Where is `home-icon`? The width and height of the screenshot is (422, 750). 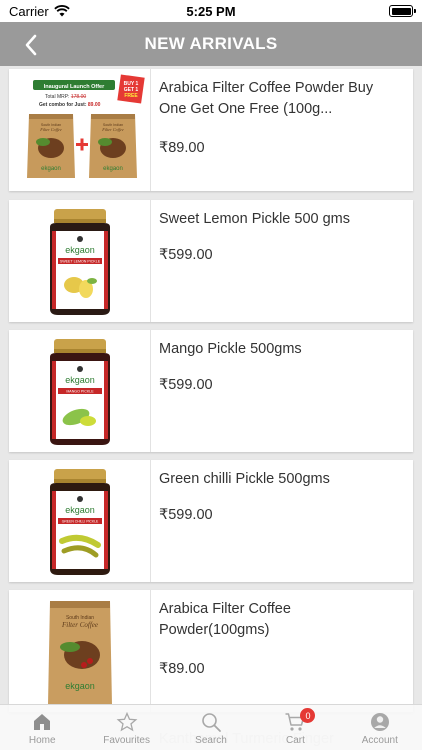 home-icon is located at coordinates (42, 722).